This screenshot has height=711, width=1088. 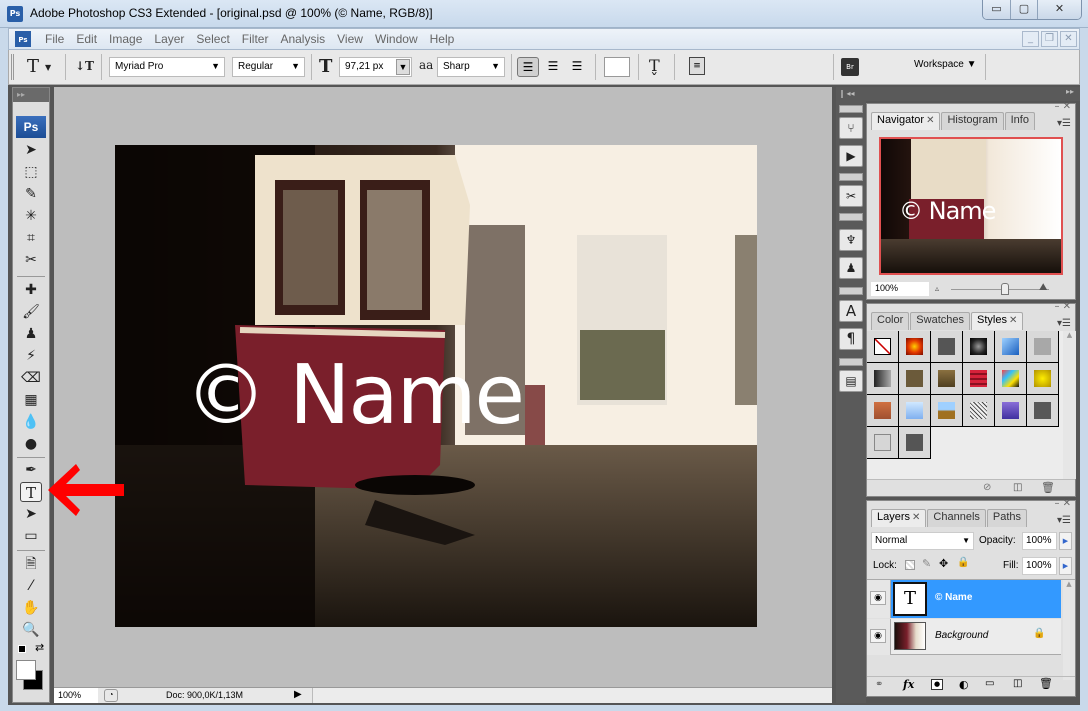 I want to click on status-menu-arrow-icon: ▶, so click(x=298, y=694).